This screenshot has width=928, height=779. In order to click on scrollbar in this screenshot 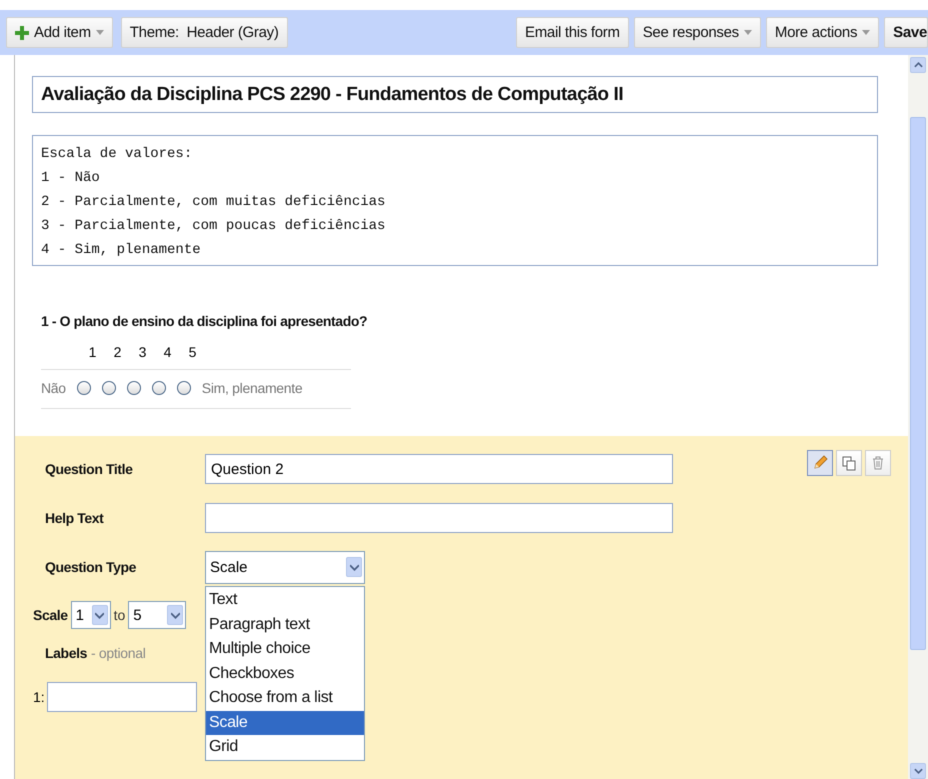, I will do `click(918, 417)`.